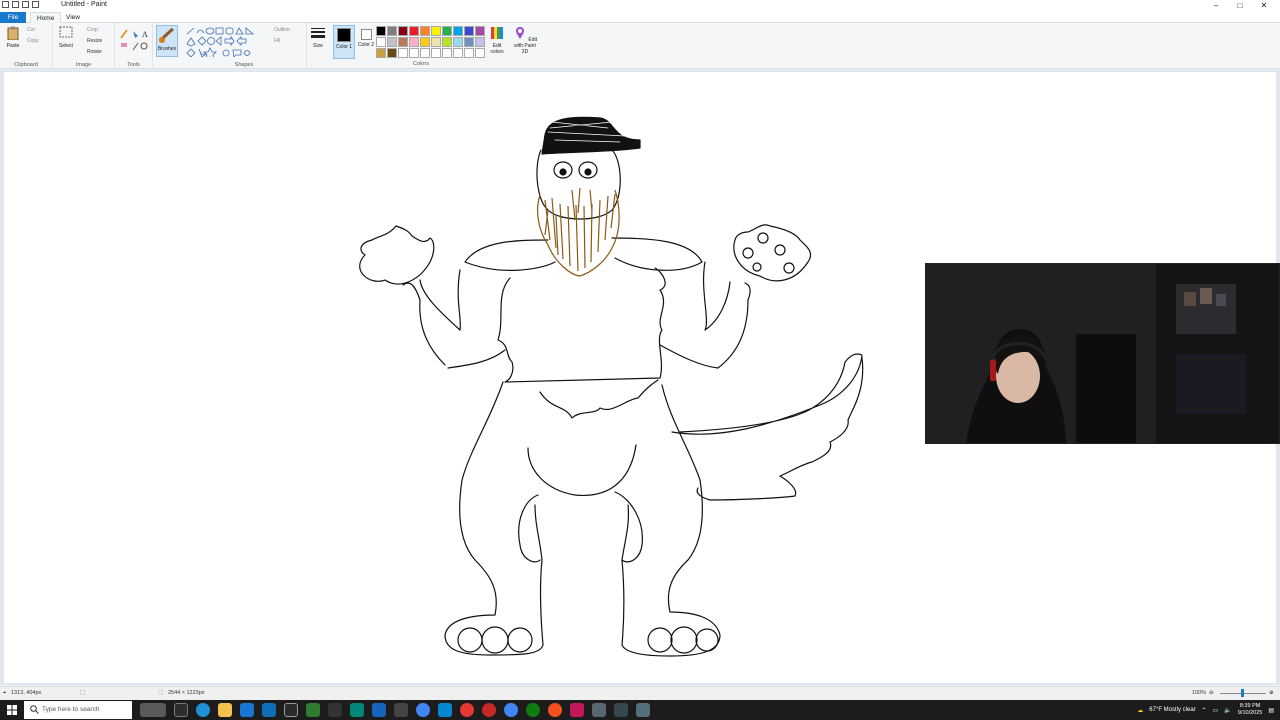 This screenshot has height=720, width=1280. What do you see at coordinates (1250, 706) in the screenshot?
I see `clock-time: 8:39 PM` at bounding box center [1250, 706].